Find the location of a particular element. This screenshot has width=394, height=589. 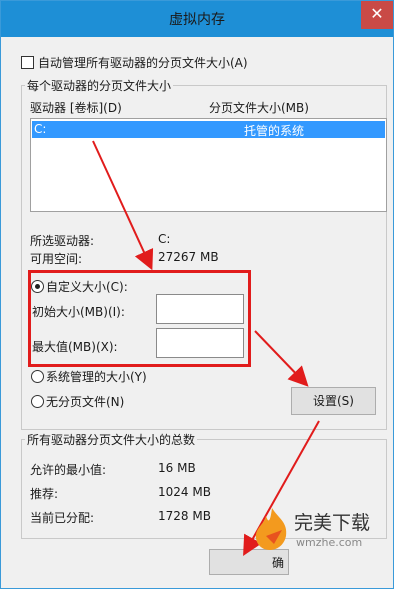

watermark-logo: 完美下载 wmzhe.com is located at coordinates (316, 530).